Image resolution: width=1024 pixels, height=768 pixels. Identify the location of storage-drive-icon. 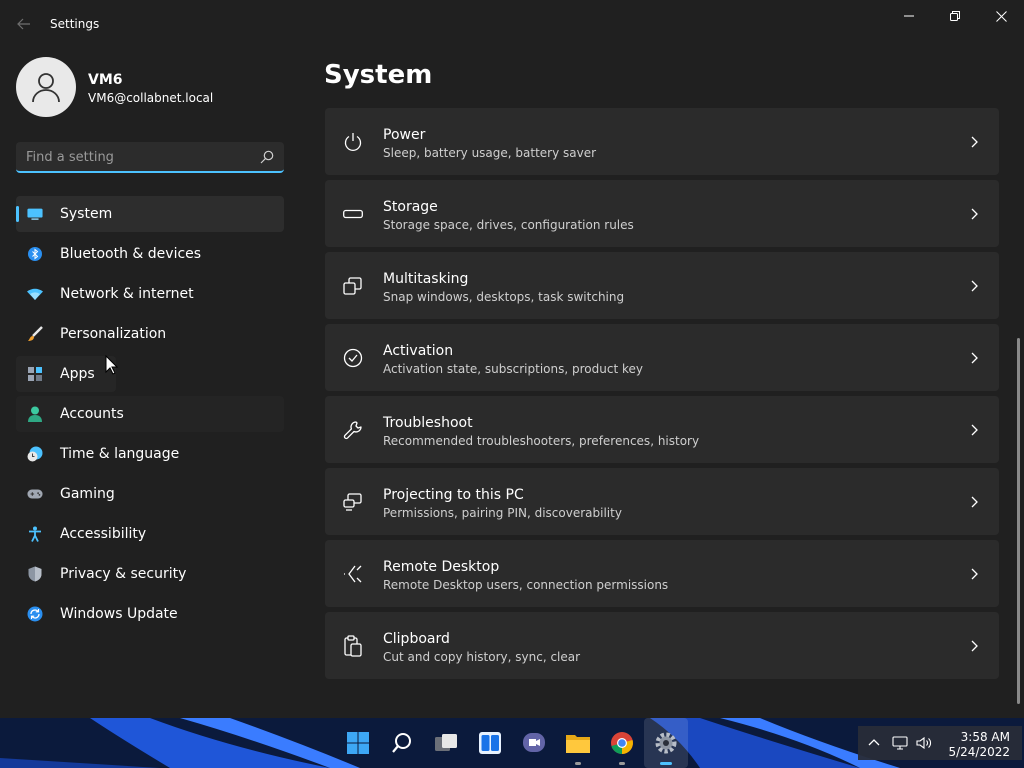
(353, 214).